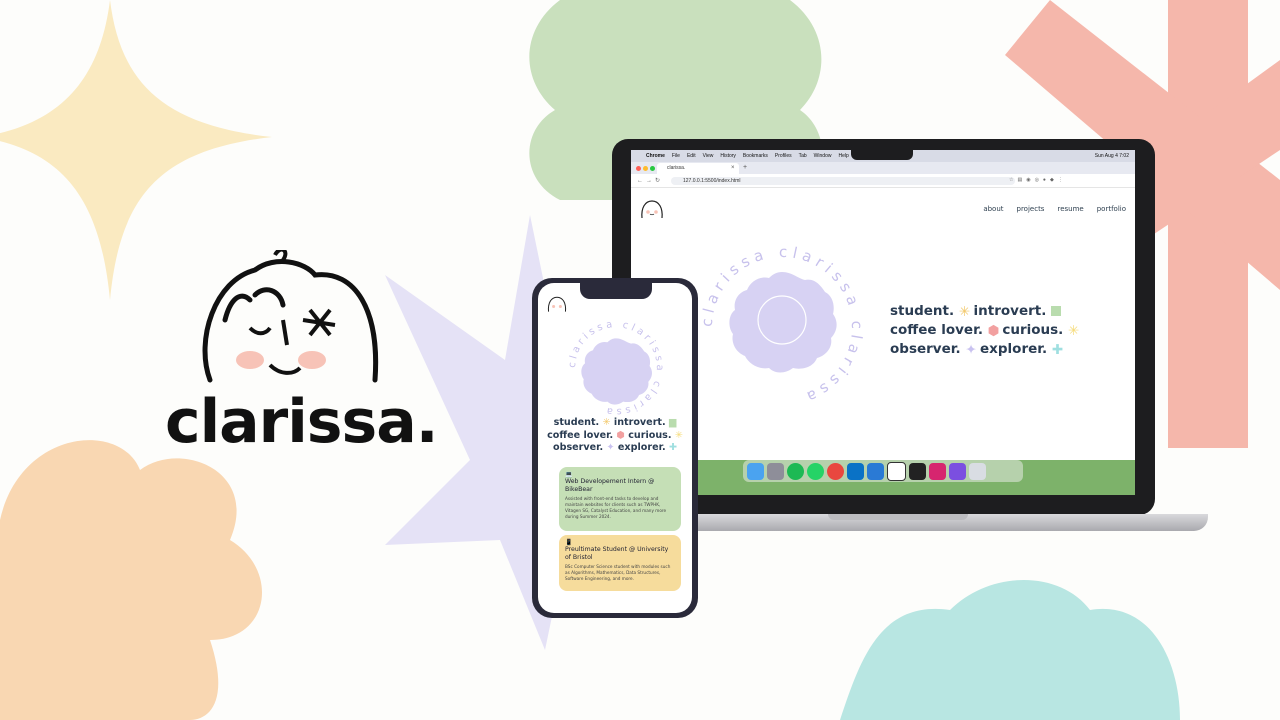 This screenshot has height=720, width=1280. What do you see at coordinates (936, 330) in the screenshot?
I see `word-coffee-lover: coffee lover.` at bounding box center [936, 330].